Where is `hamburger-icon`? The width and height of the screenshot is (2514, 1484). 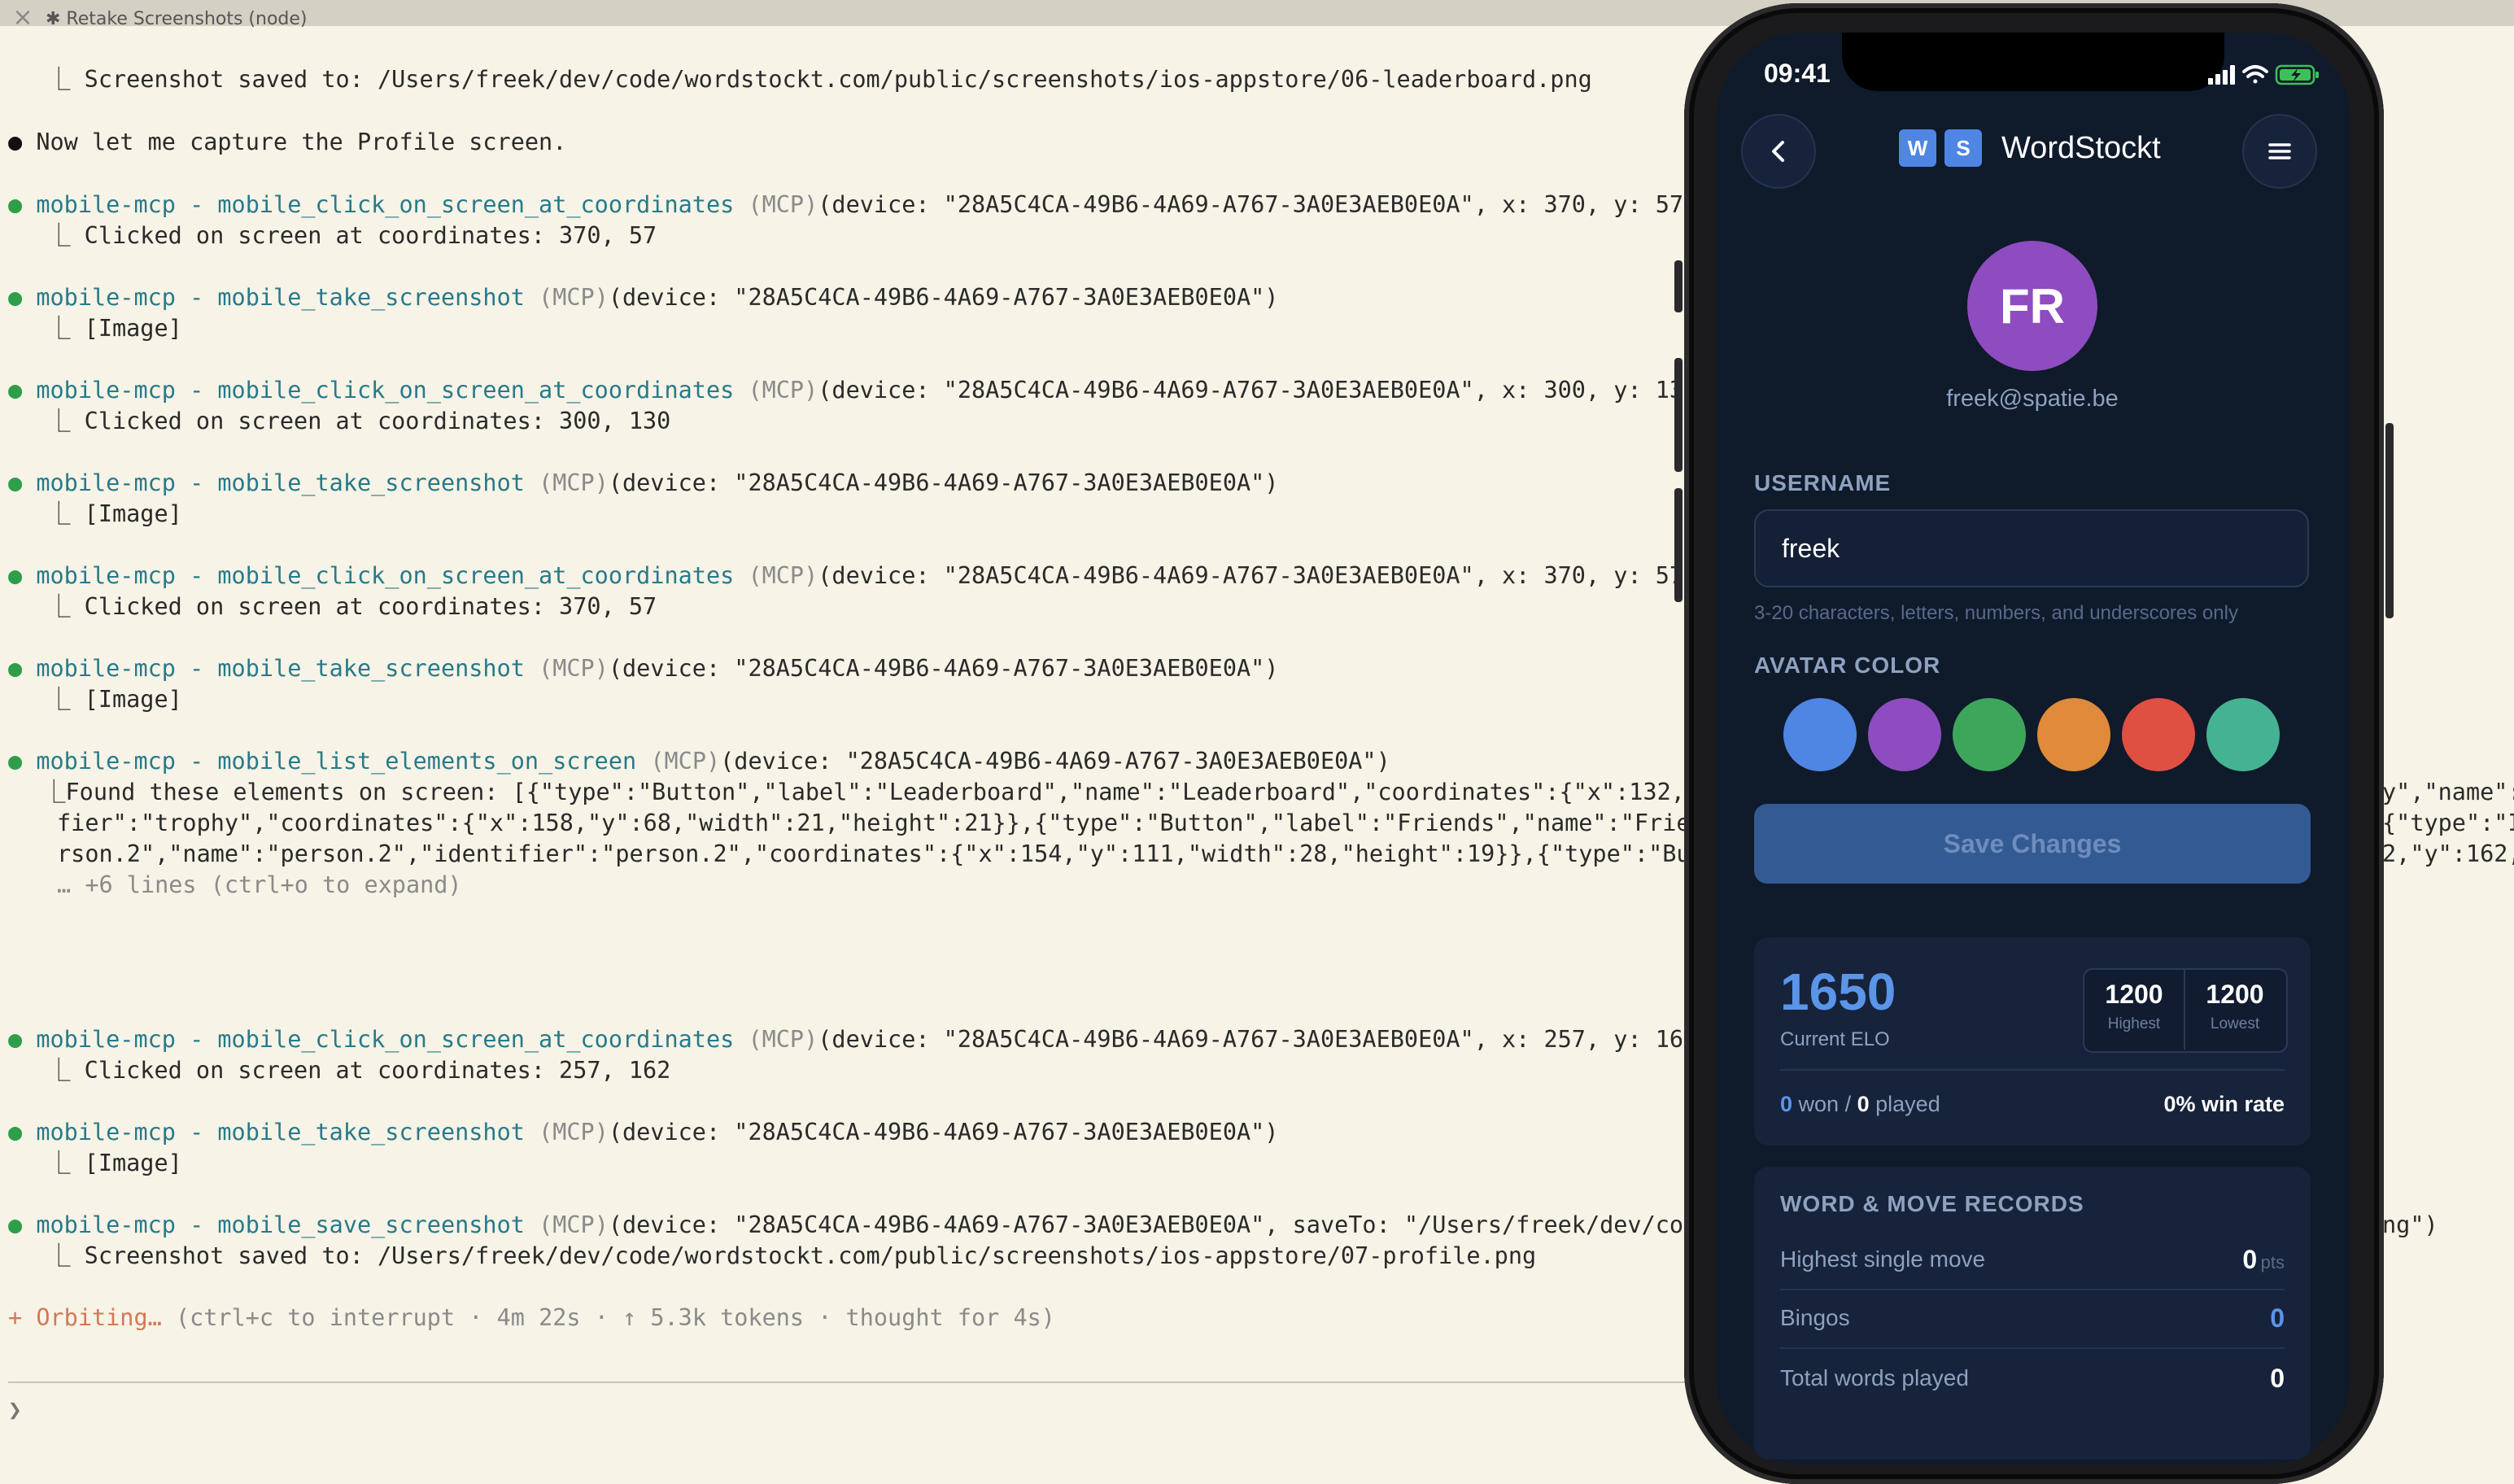 hamburger-icon is located at coordinates (2279, 151).